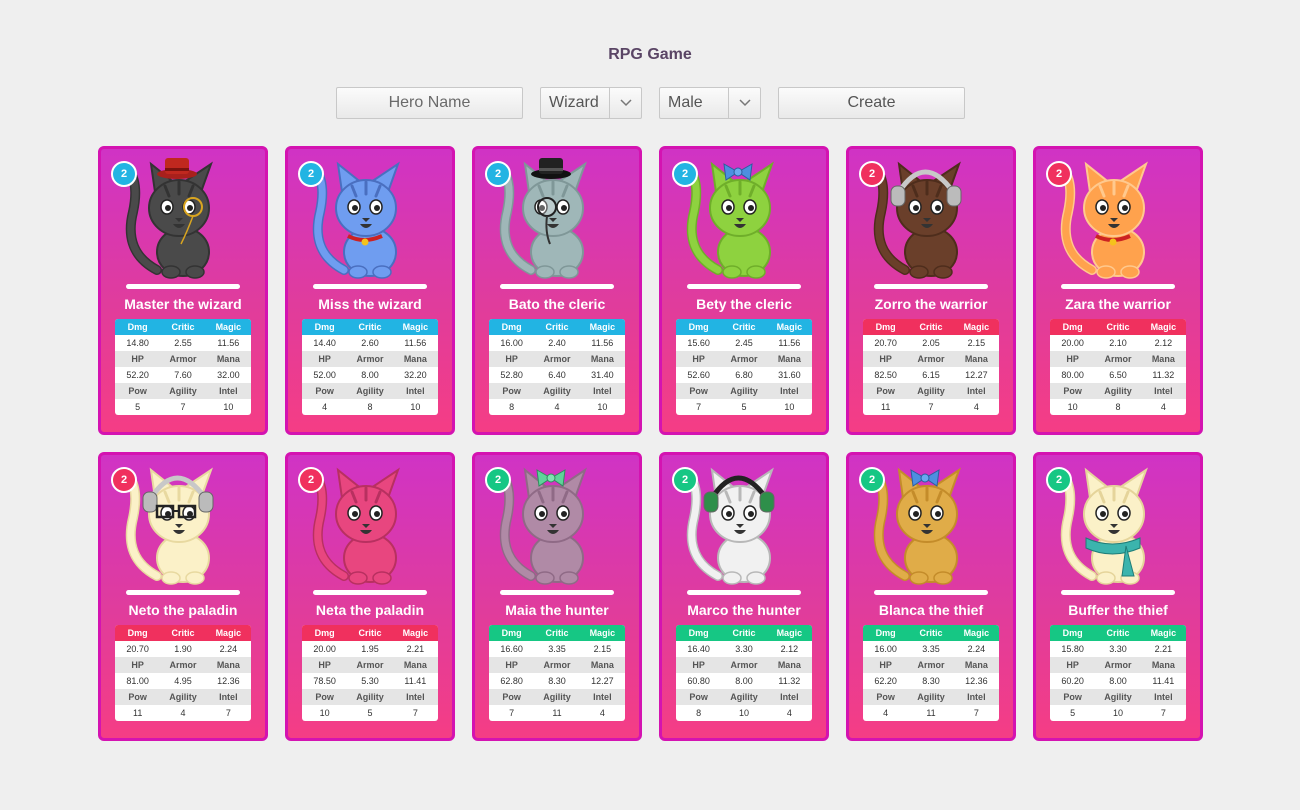  I want to click on stat-value: 12.27, so click(602, 681).